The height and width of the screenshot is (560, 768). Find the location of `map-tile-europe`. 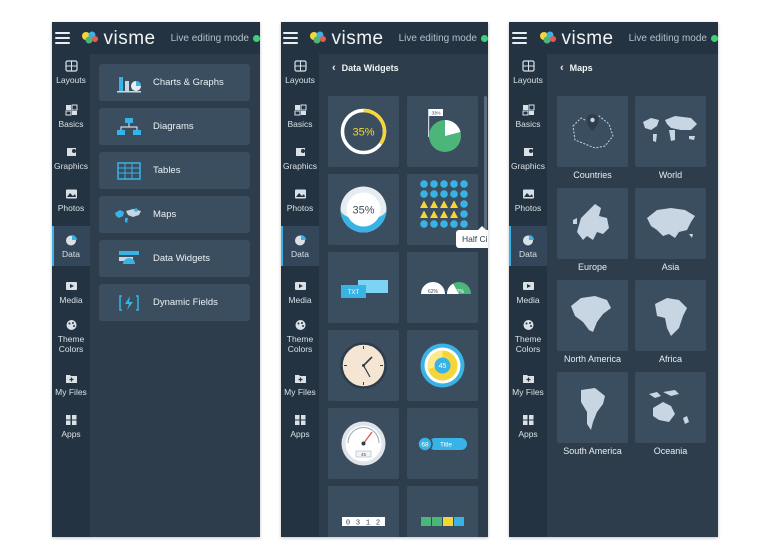

map-tile-europe is located at coordinates (592, 223).